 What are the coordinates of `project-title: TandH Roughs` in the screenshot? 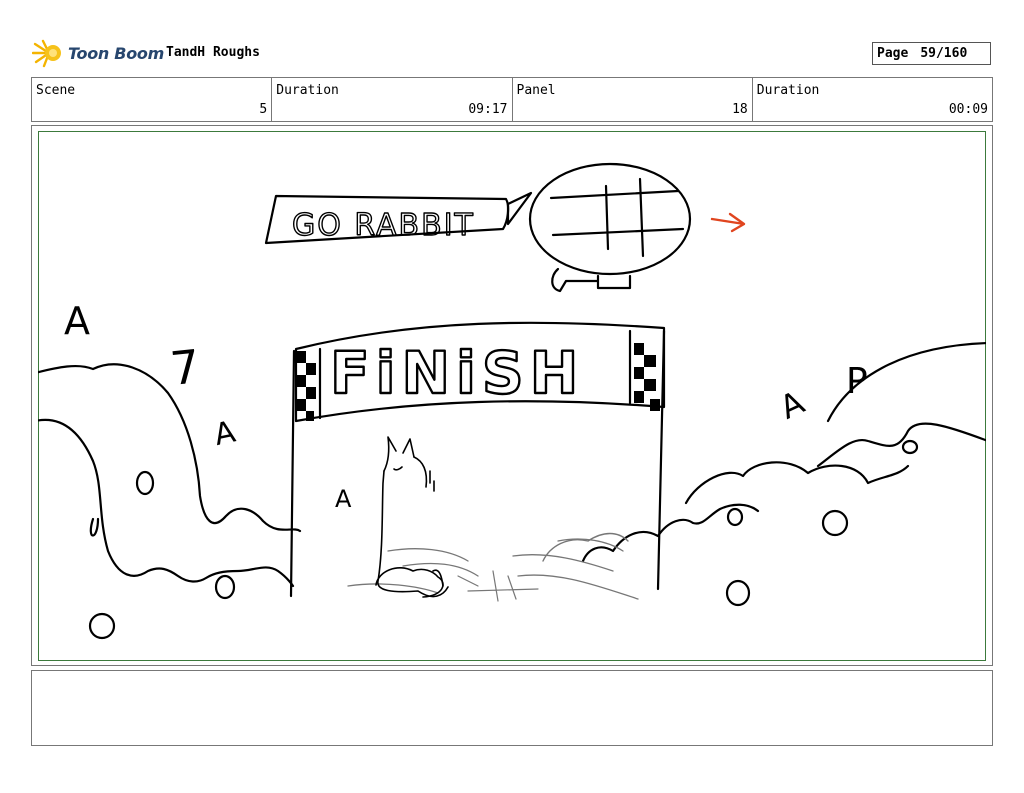 It's located at (213, 52).